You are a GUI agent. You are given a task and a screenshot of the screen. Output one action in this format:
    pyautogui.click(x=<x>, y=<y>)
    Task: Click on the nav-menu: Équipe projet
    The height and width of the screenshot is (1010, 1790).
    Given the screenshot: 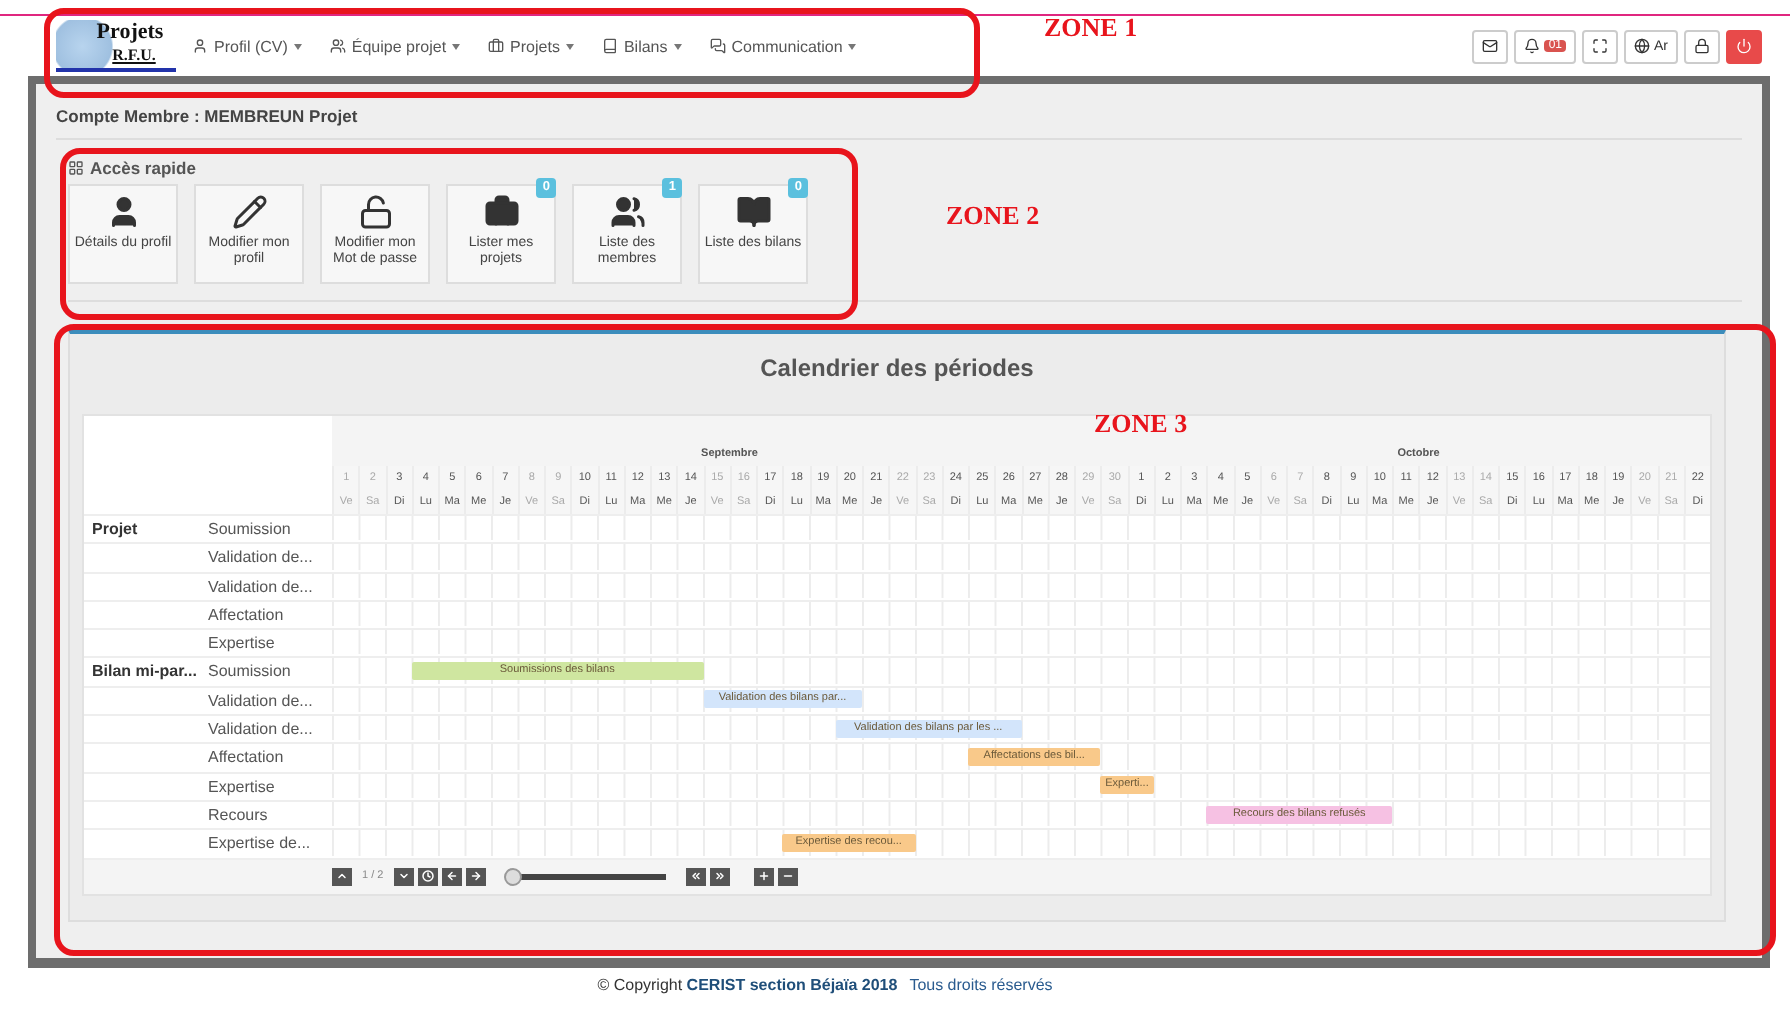 What is the action you would take?
    pyautogui.click(x=395, y=46)
    